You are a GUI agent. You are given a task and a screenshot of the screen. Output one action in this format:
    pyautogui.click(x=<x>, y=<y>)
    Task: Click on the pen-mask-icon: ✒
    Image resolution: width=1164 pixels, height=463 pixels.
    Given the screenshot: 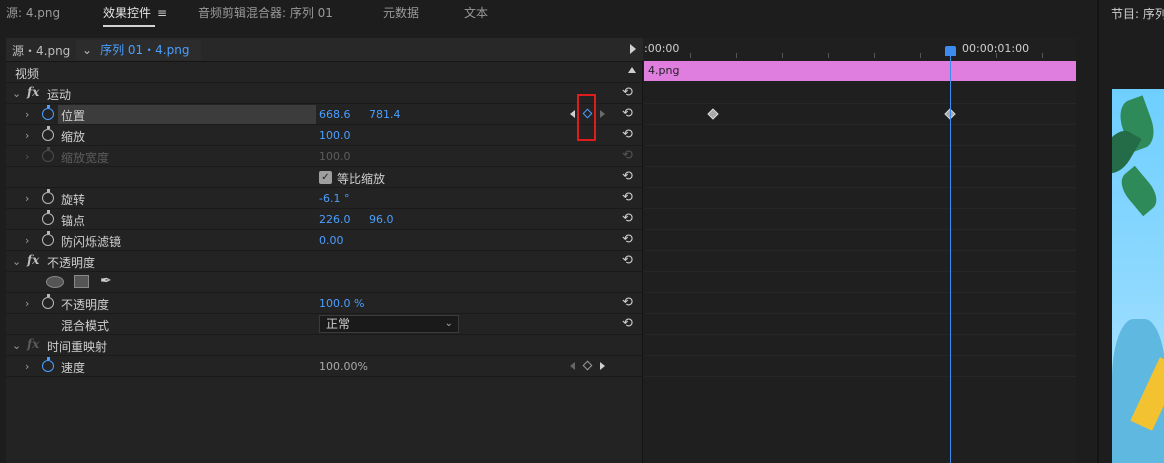 What is the action you would take?
    pyautogui.click(x=106, y=281)
    